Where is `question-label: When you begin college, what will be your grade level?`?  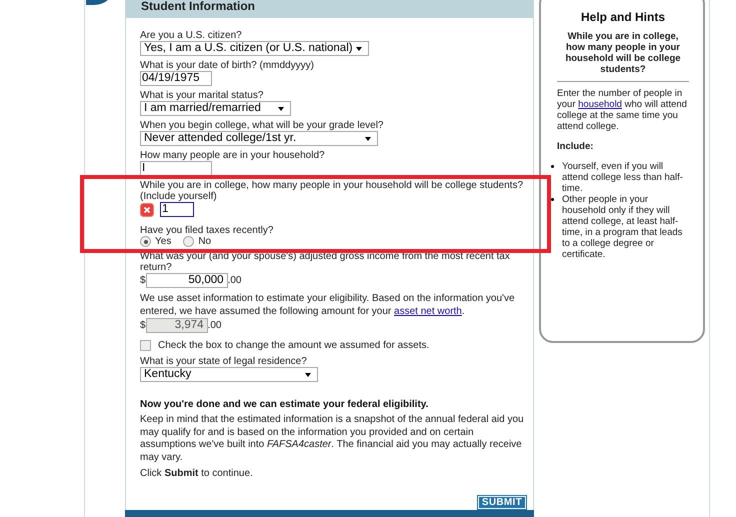
question-label: When you begin college, what will be your grade level? is located at coordinates (262, 125).